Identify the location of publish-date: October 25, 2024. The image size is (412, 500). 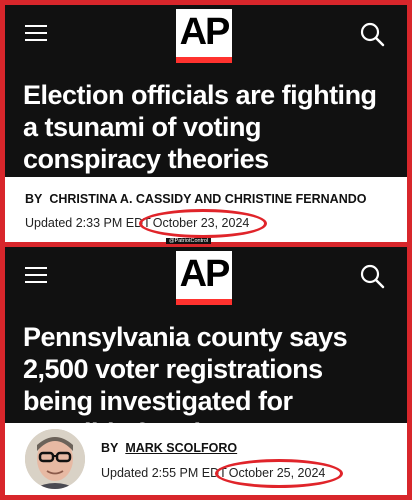
(277, 473).